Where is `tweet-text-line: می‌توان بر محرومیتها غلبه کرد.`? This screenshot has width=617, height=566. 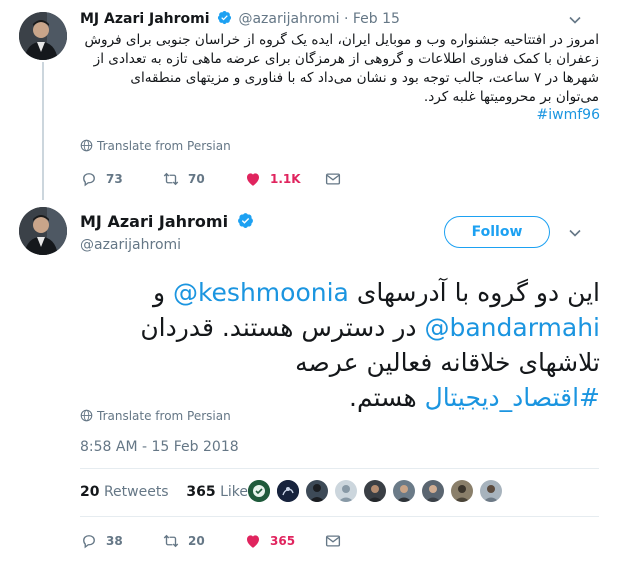
tweet-text-line: می‌توان بر محرومیتها غلبه کرد. is located at coordinates (511, 97).